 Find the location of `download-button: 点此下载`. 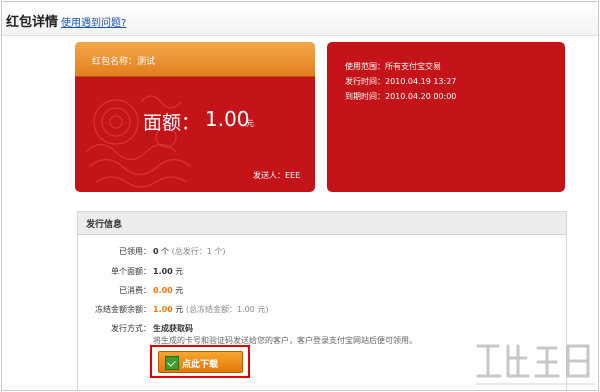

download-button: 点此下载 is located at coordinates (200, 362).